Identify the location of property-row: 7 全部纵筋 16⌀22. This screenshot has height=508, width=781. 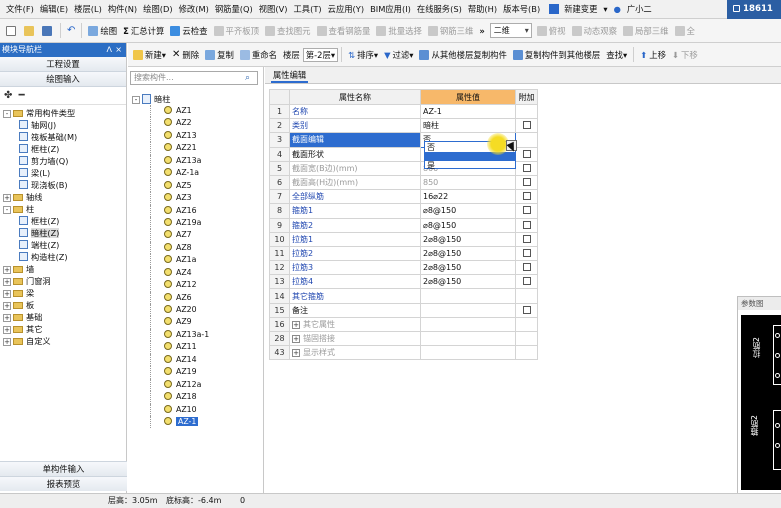
(403, 197).